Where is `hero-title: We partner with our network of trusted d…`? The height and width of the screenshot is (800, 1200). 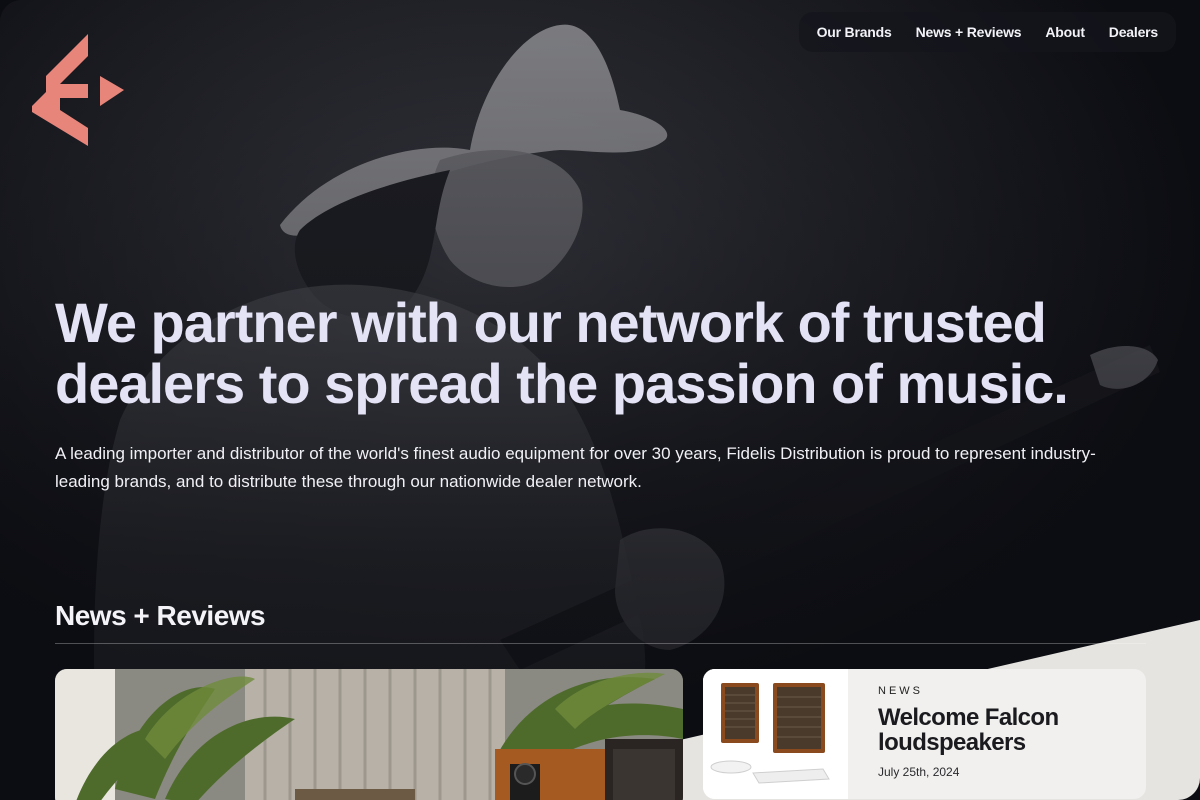
hero-title: We partner with our network of trusted d… is located at coordinates (562, 353).